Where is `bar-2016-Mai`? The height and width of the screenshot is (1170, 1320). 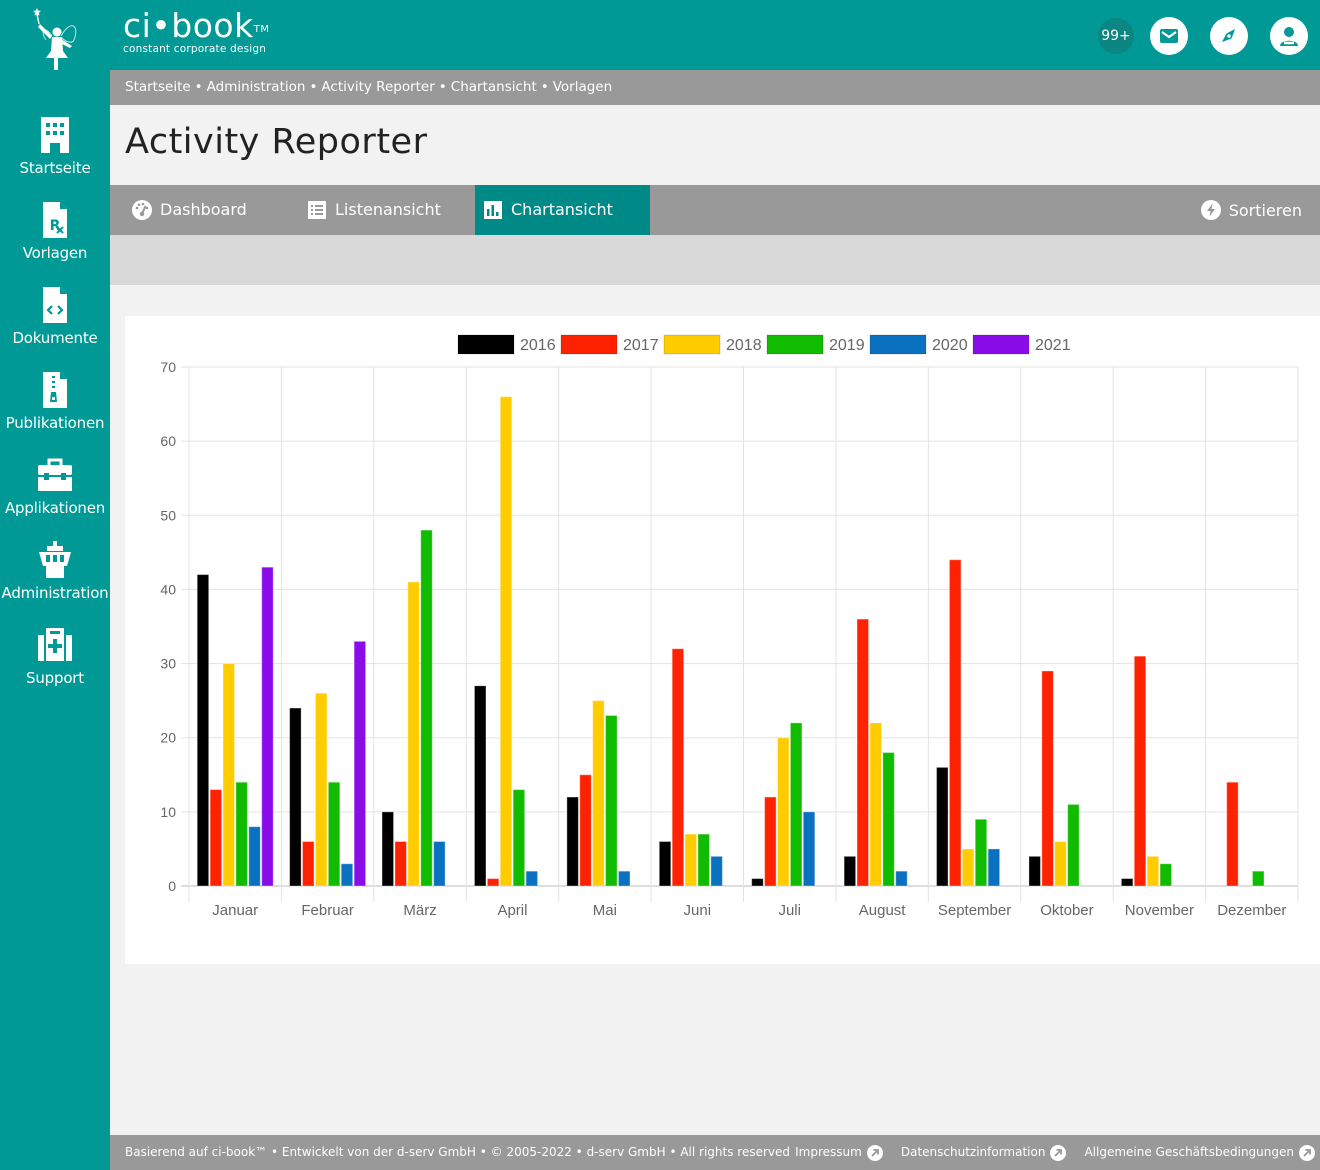
bar-2016-Mai is located at coordinates (572, 841).